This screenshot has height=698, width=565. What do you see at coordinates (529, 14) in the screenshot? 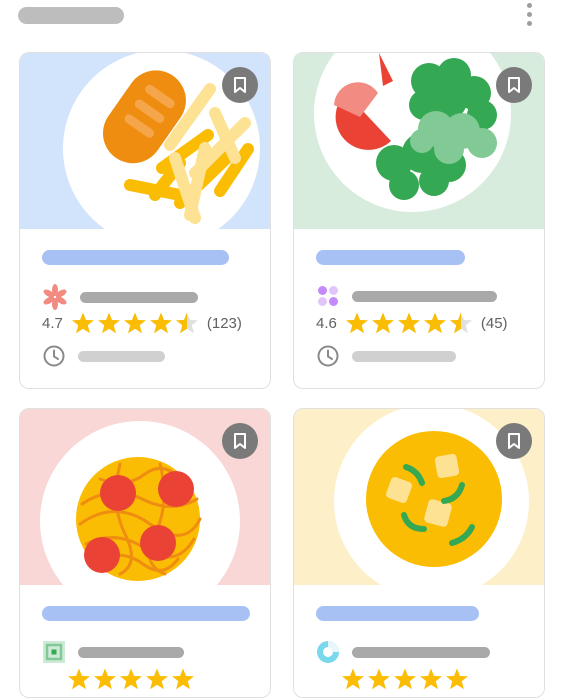
I see `more-vert-icon` at bounding box center [529, 14].